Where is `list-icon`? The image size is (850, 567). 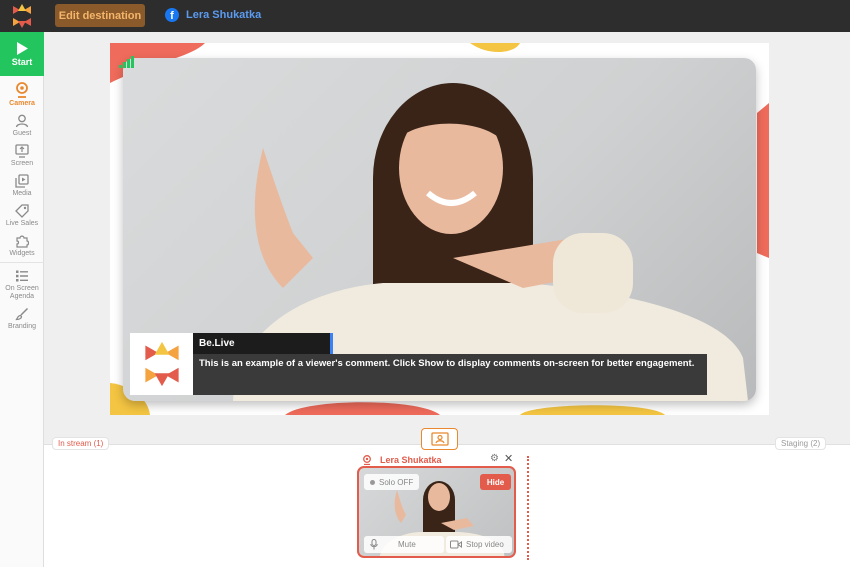 list-icon is located at coordinates (22, 276).